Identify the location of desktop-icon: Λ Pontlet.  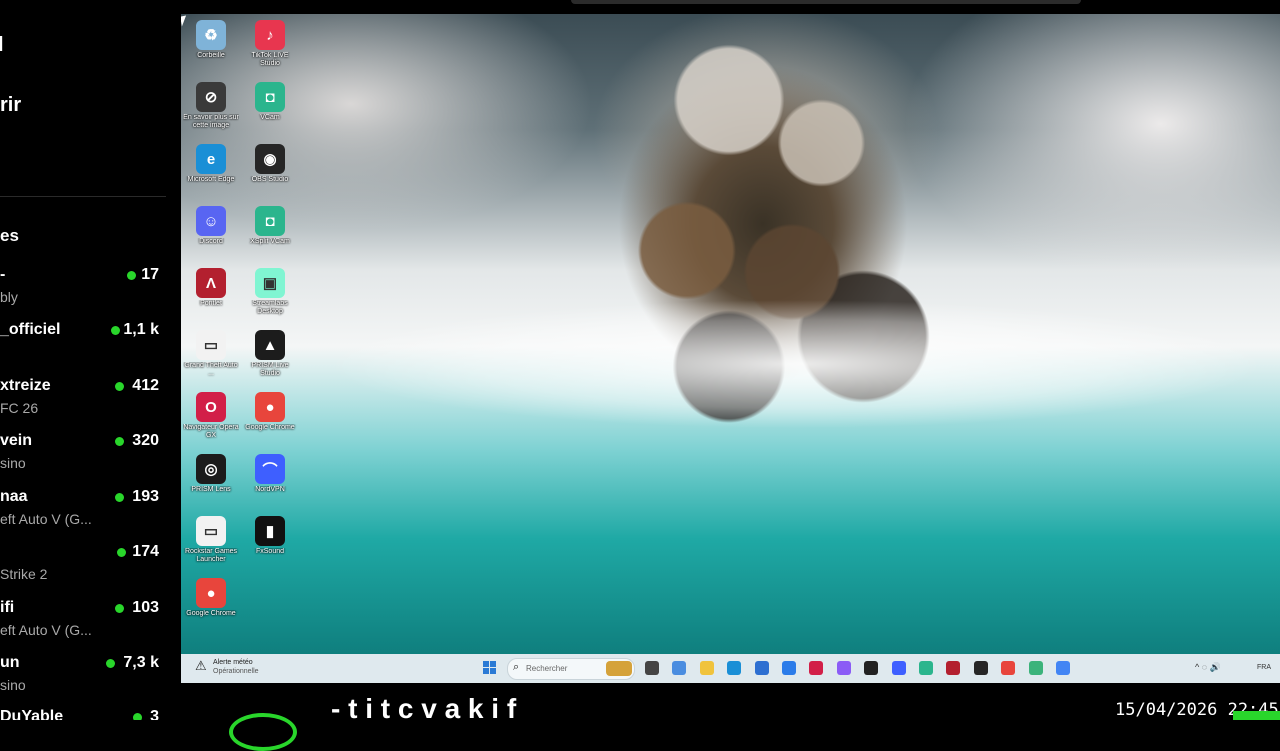
(211, 294).